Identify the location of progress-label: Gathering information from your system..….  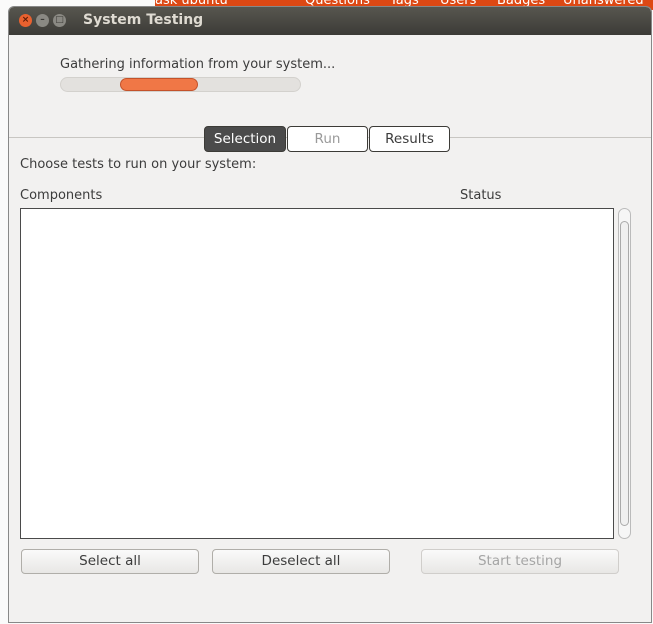
(198, 64).